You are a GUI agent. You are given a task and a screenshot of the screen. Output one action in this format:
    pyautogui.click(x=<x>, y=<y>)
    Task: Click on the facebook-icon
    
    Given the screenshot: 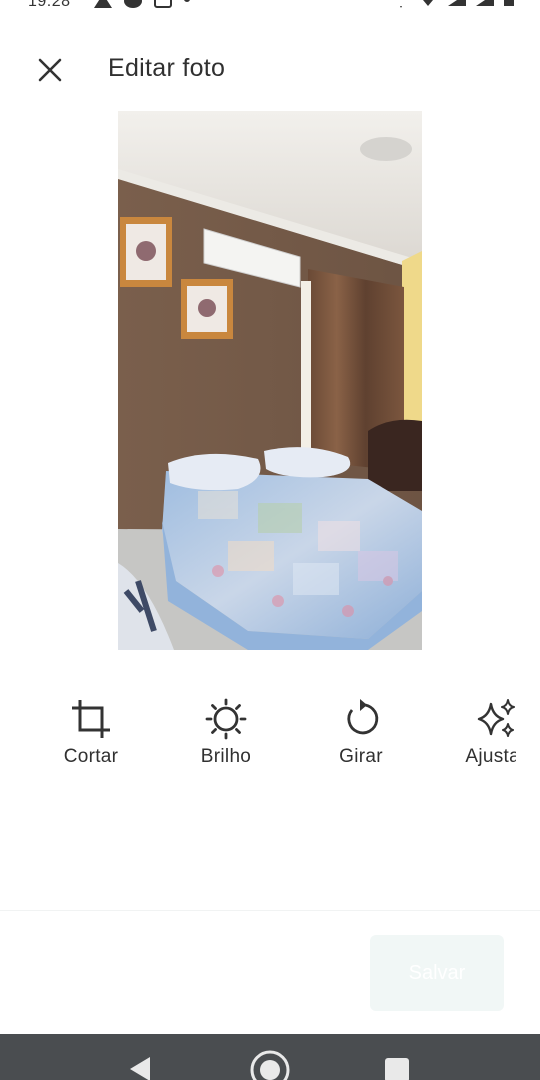 What is the action you would take?
    pyautogui.click(x=133, y=4)
    